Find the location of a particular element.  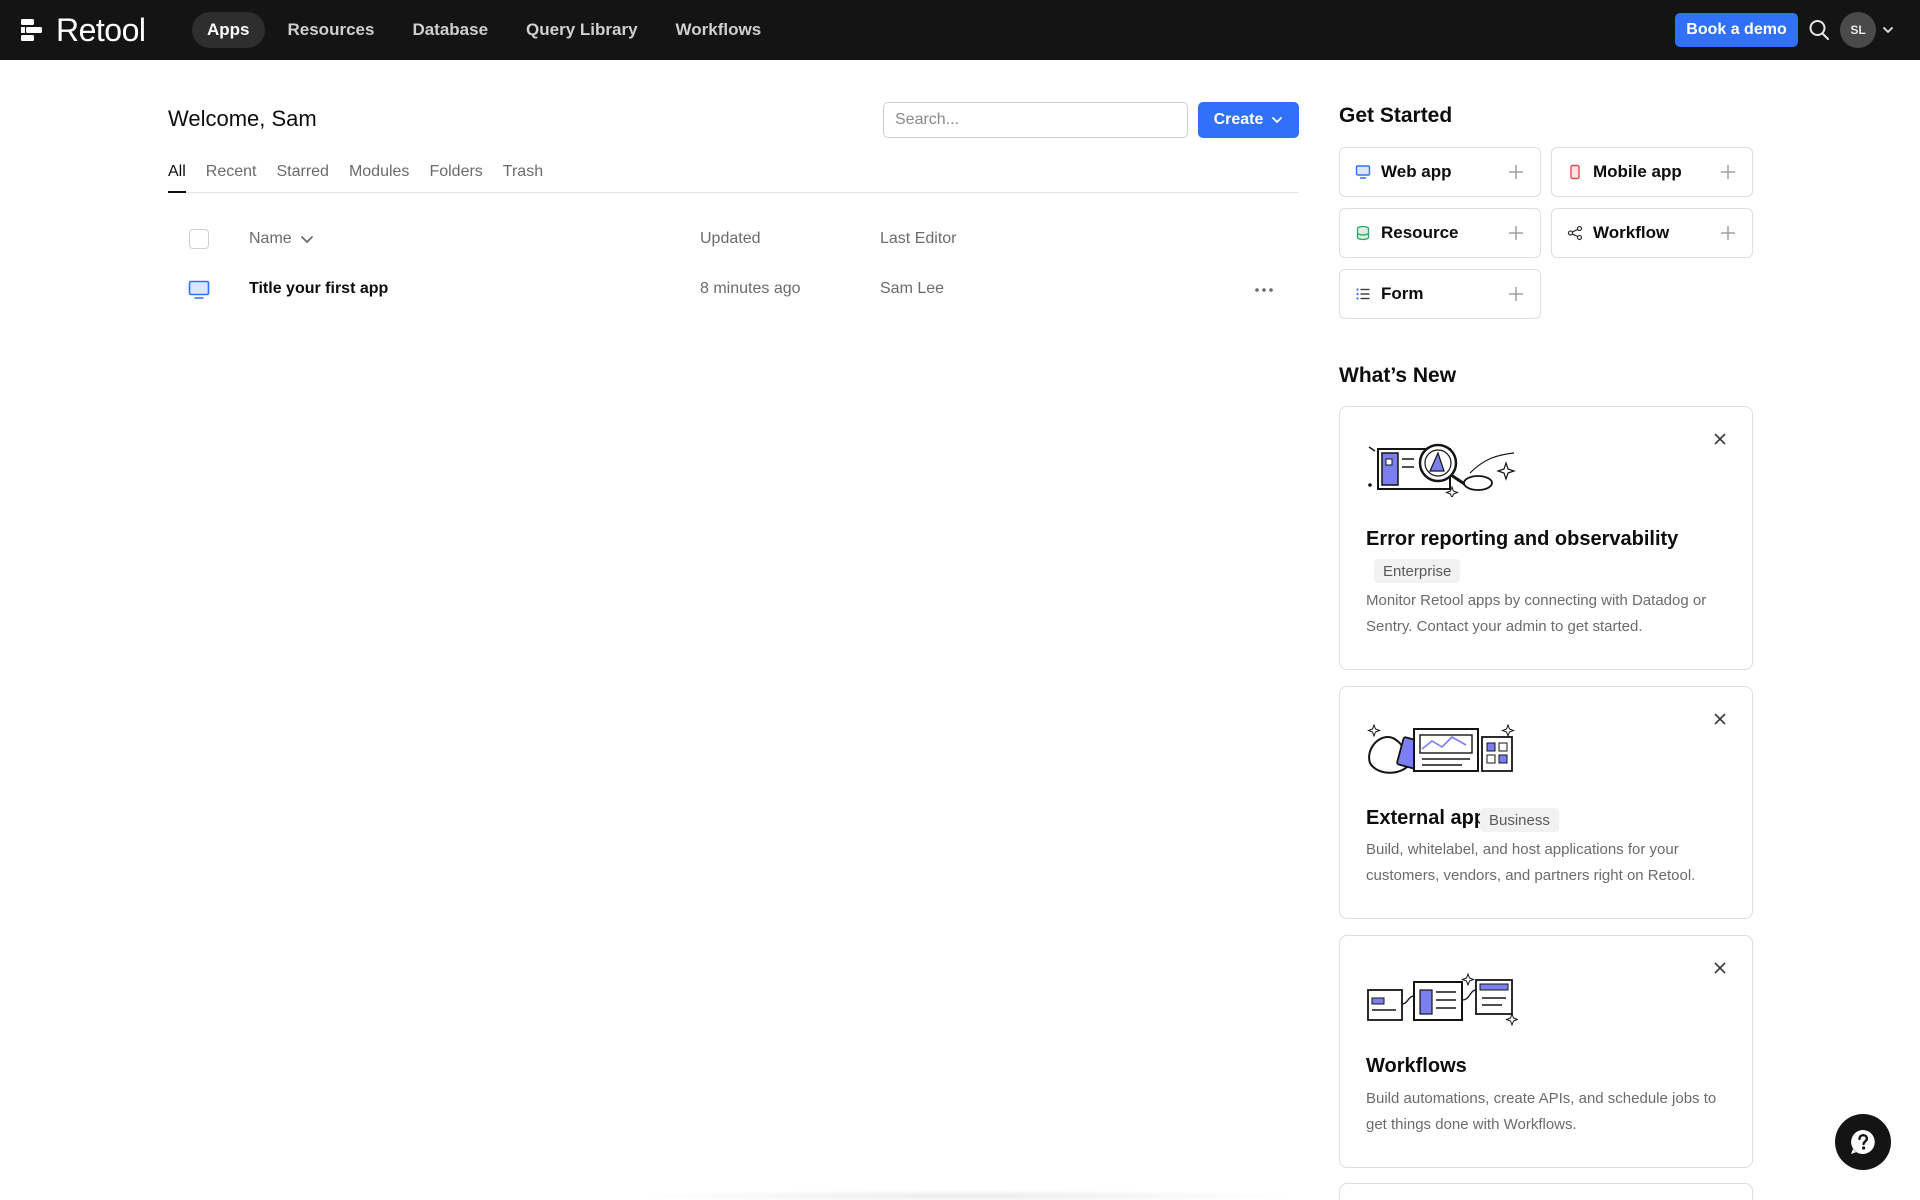

get-started-label: Form is located at coordinates (1402, 293).